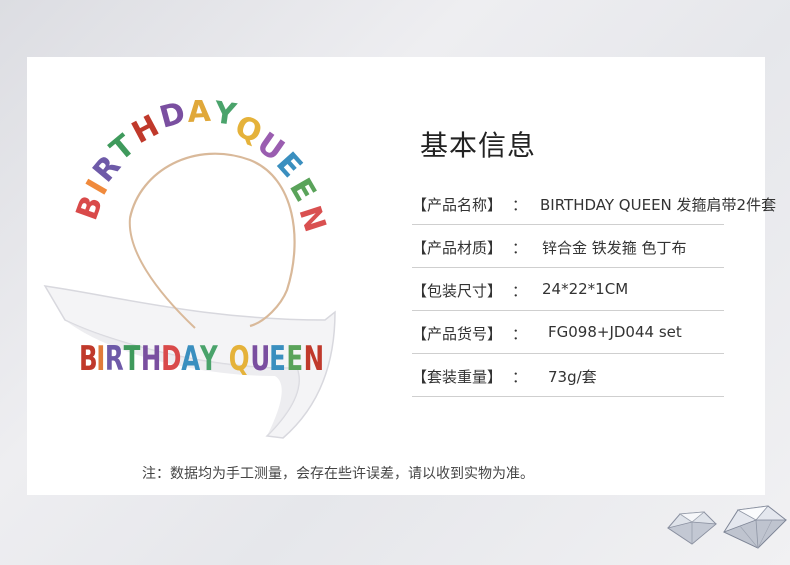 This screenshot has width=790, height=565. Describe the element at coordinates (311, 219) in the screenshot. I see `tiara-letter: N` at that location.